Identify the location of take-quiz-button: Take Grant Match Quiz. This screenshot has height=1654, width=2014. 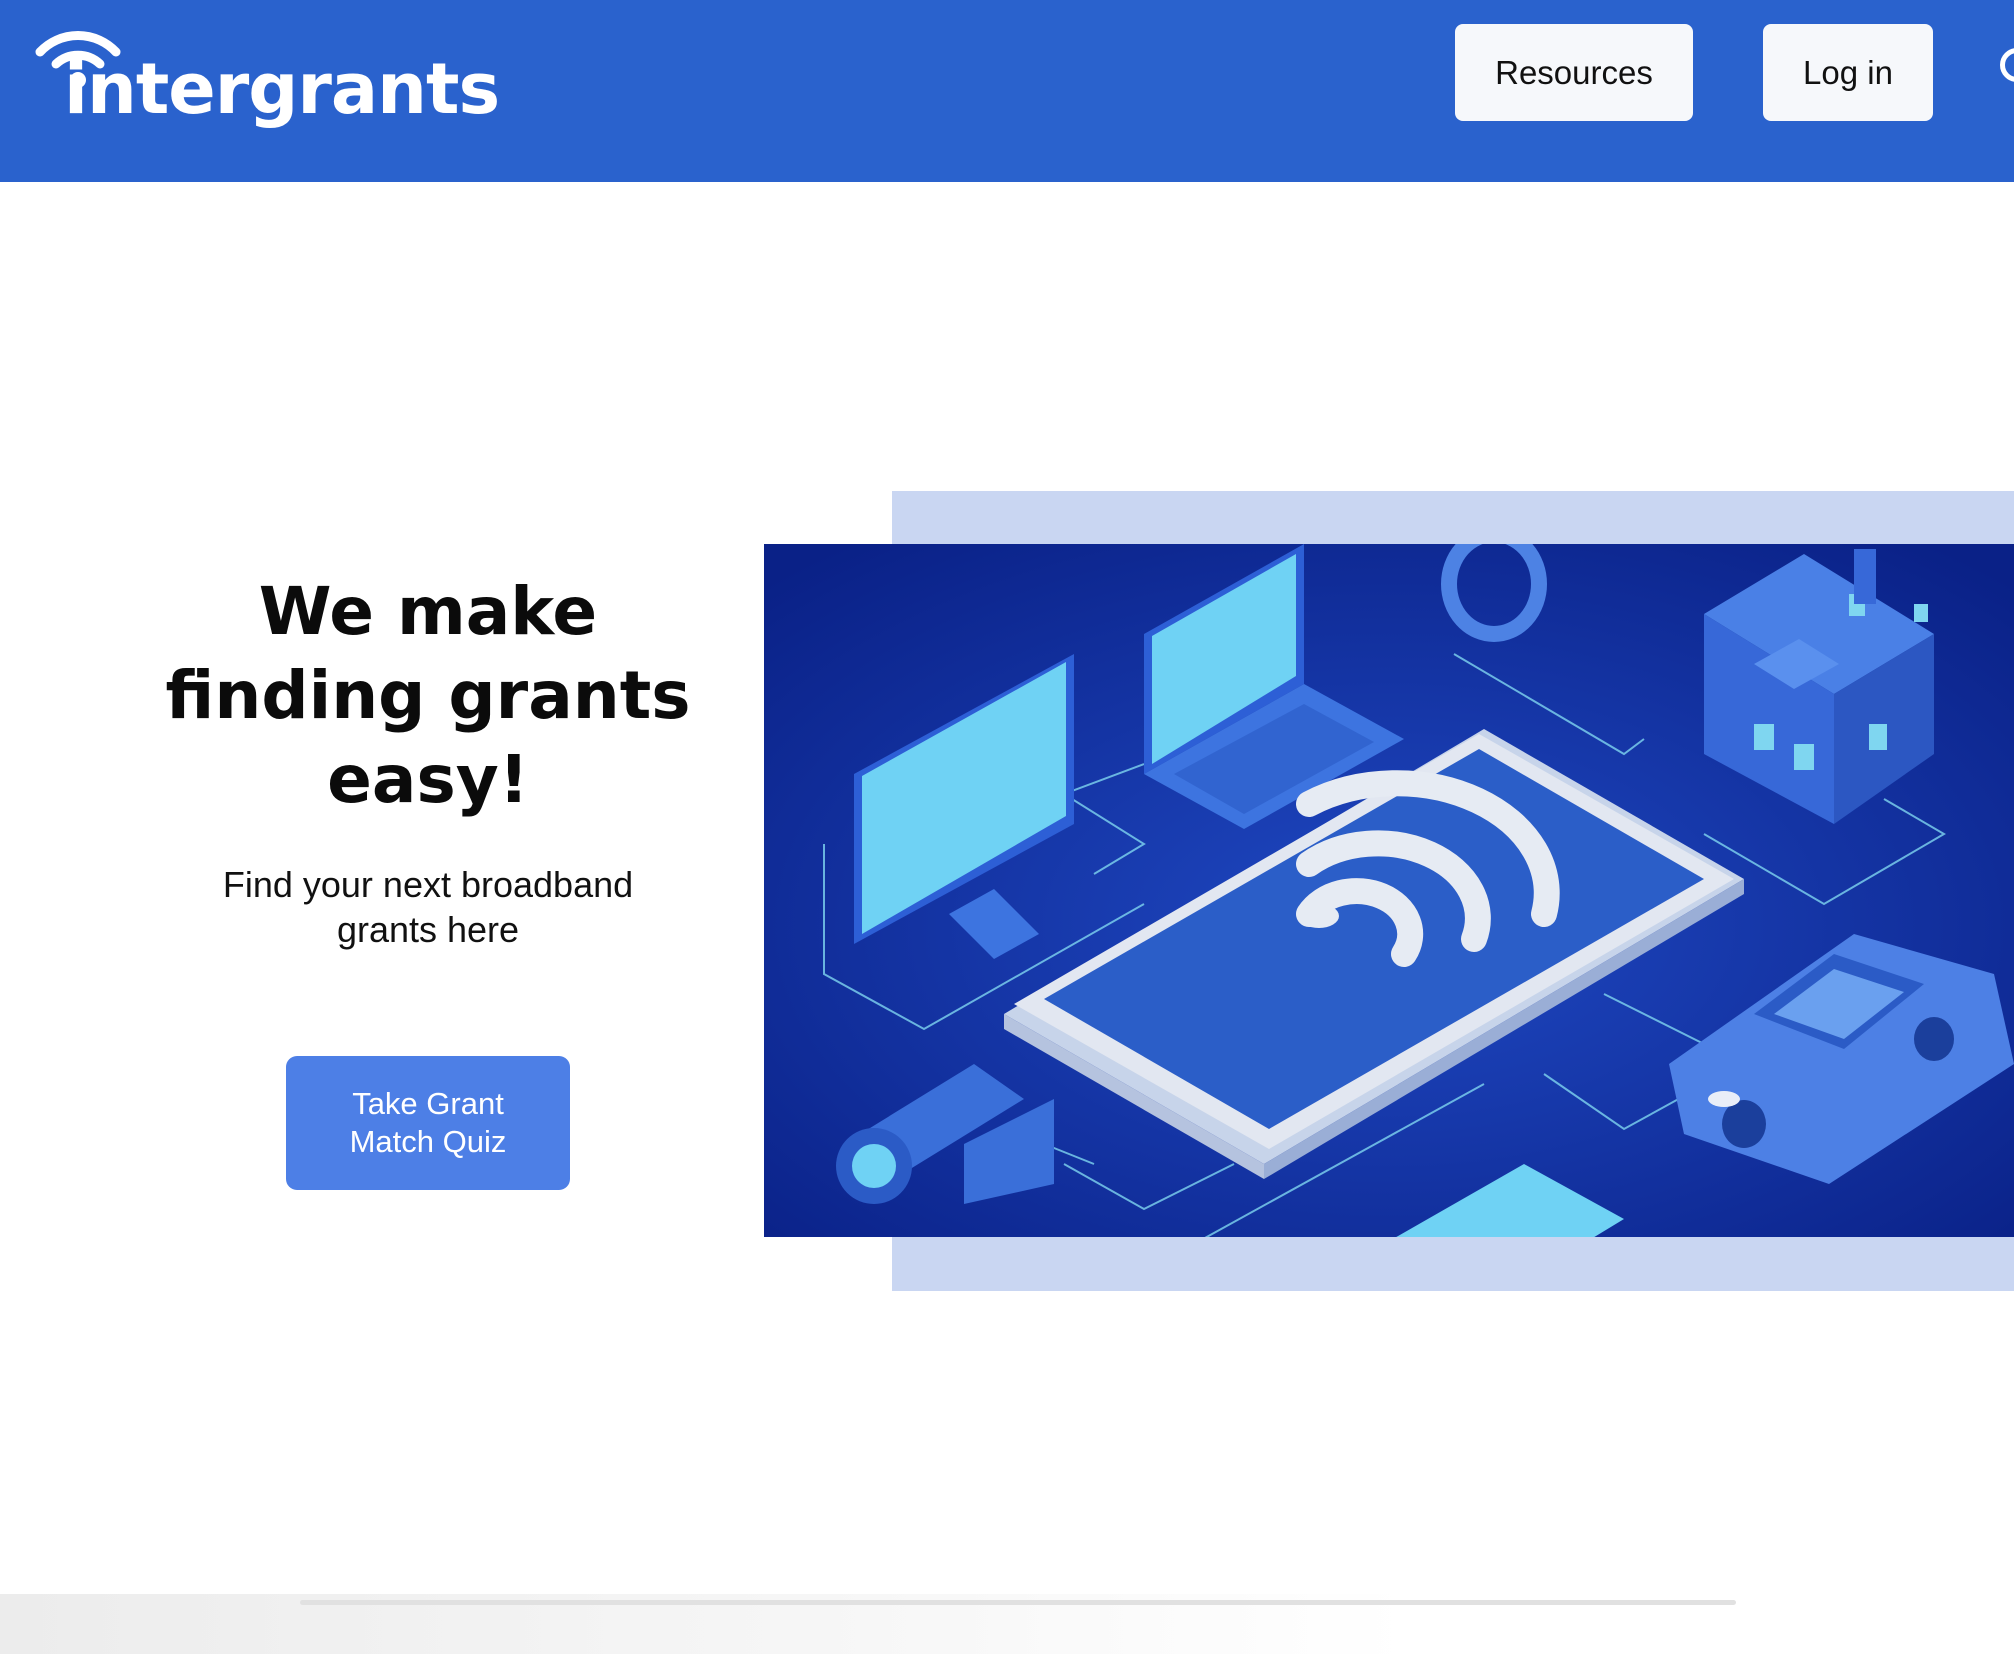
(428, 1123).